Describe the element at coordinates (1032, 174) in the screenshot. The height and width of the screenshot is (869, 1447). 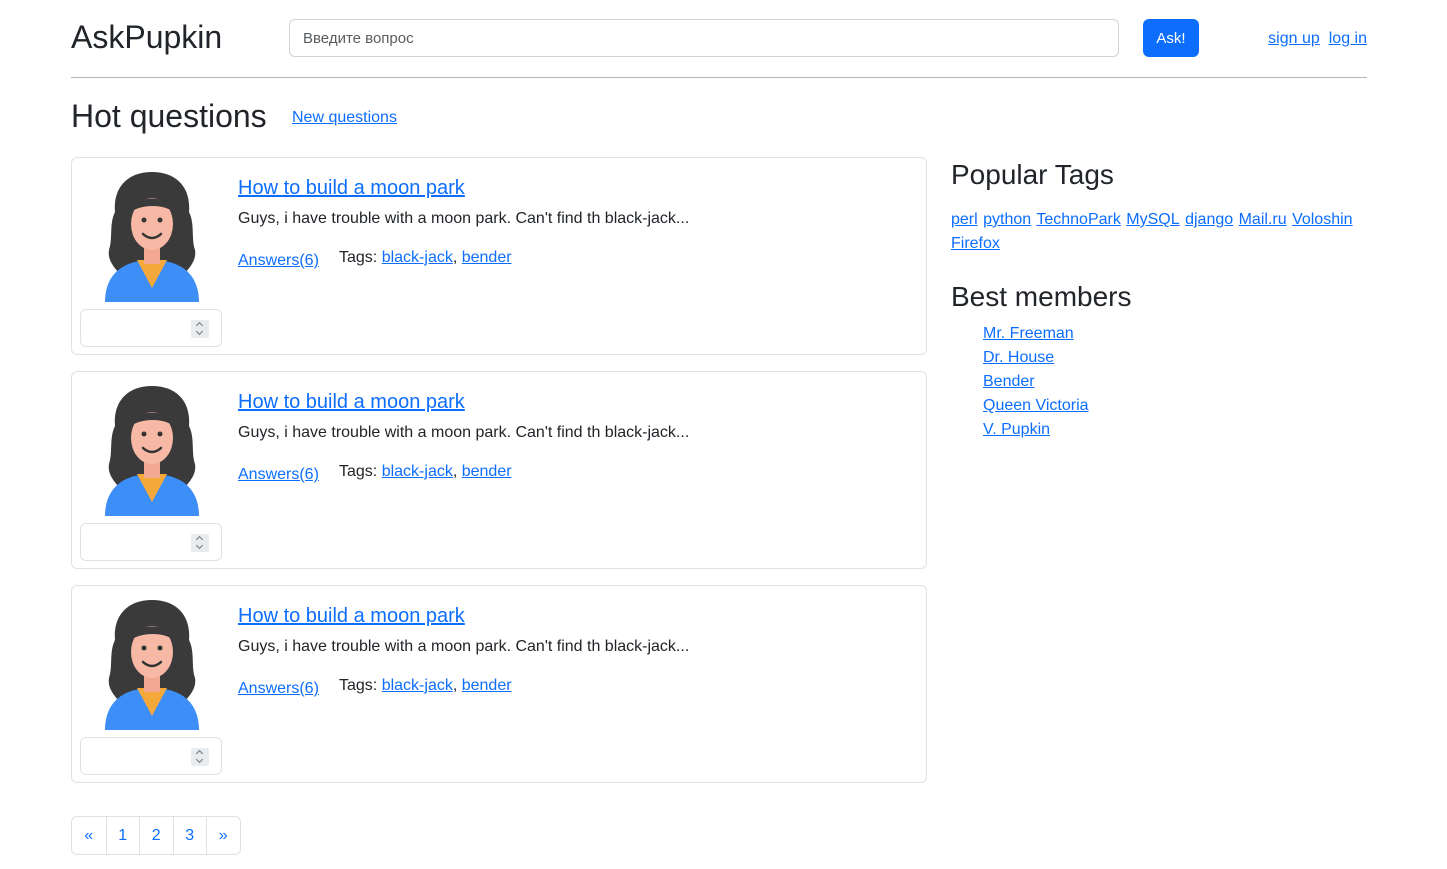
I see `popular-tags-heading: Popular Tags` at that location.